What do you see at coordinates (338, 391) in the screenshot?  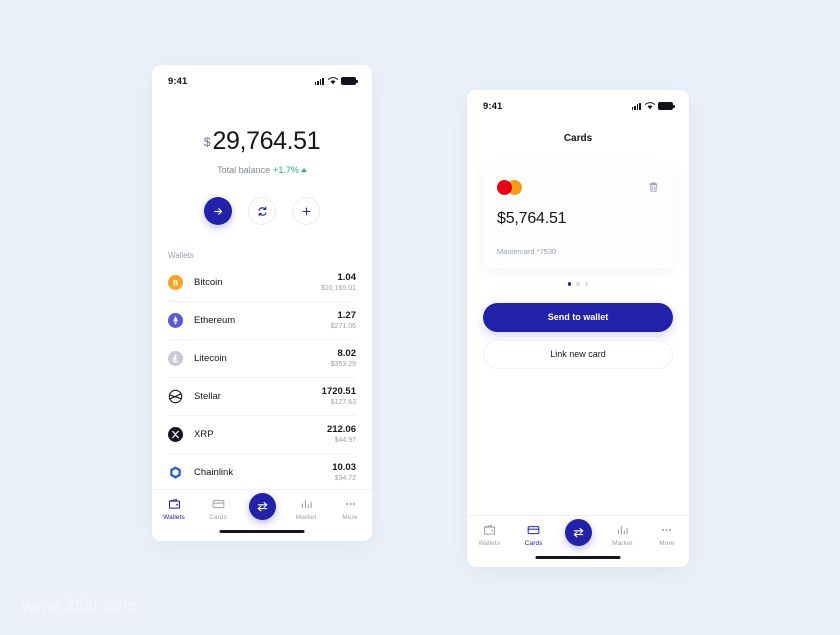 I see `coin-amount: 1720.51` at bounding box center [338, 391].